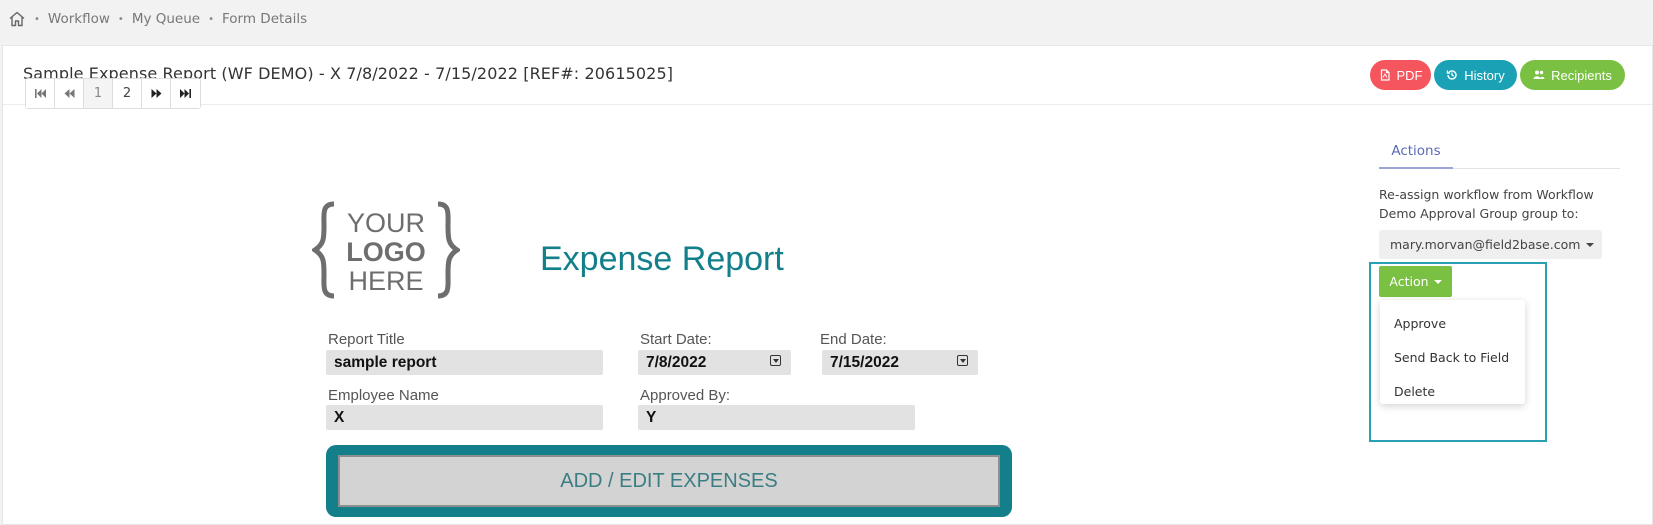 The image size is (1653, 525). I want to click on expenses-button-frame: ADD / EDIT EXPENSES, so click(669, 481).